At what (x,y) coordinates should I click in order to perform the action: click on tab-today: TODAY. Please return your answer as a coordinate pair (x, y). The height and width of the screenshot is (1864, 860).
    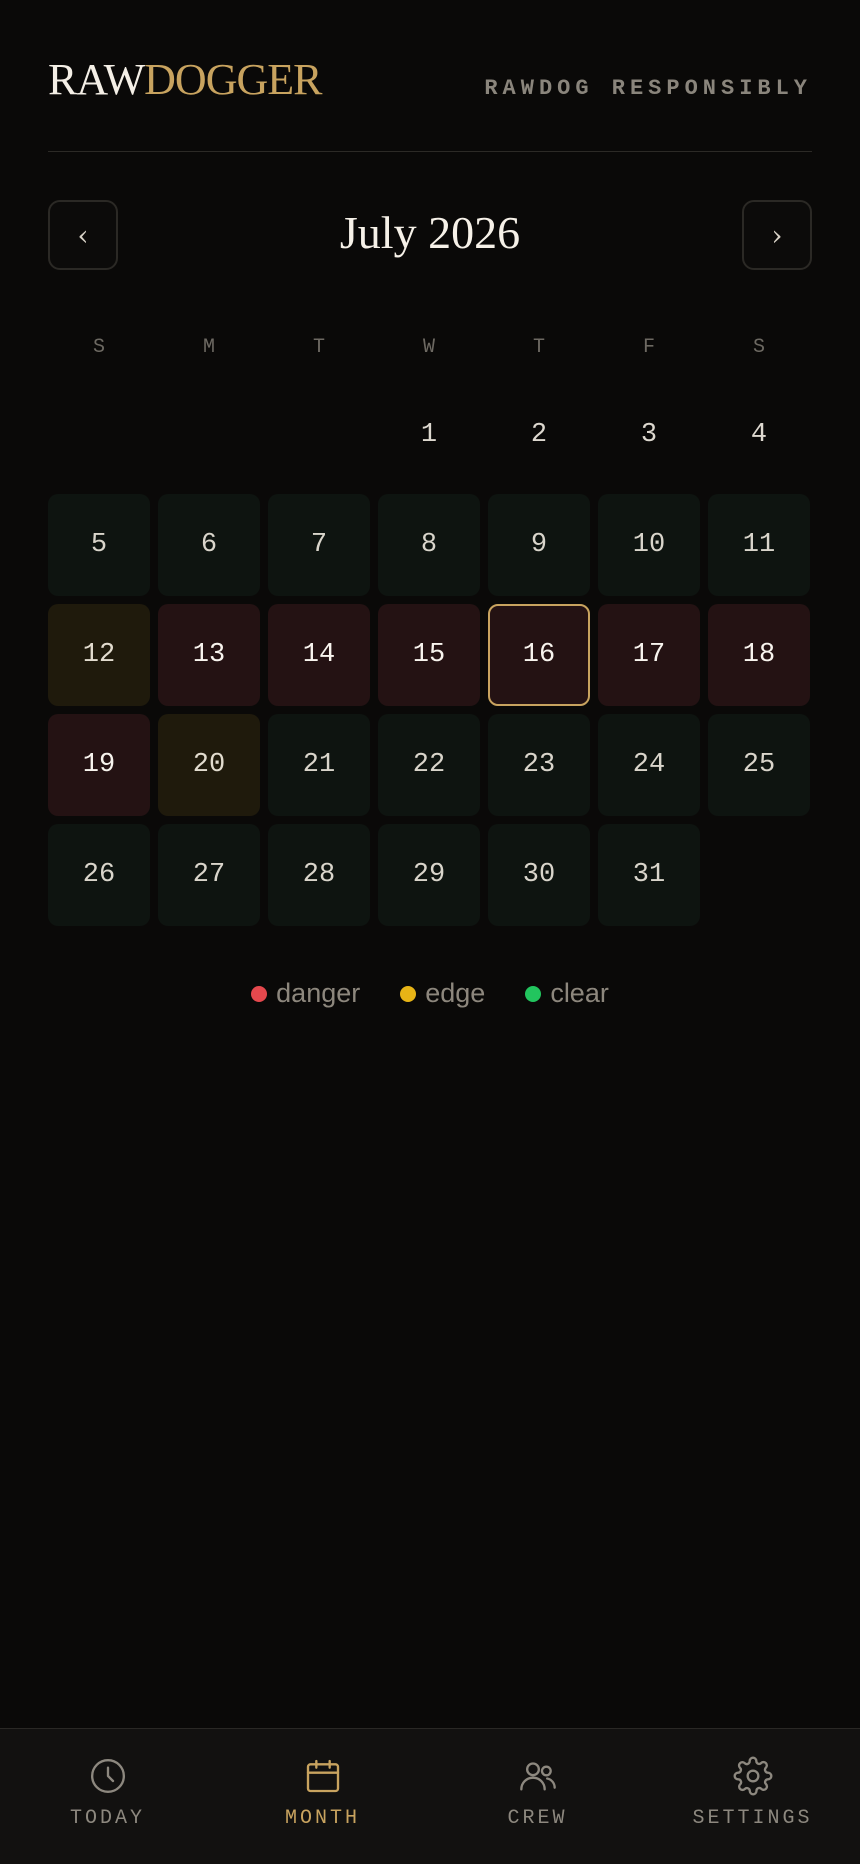
    Looking at the image, I should click on (107, 1796).